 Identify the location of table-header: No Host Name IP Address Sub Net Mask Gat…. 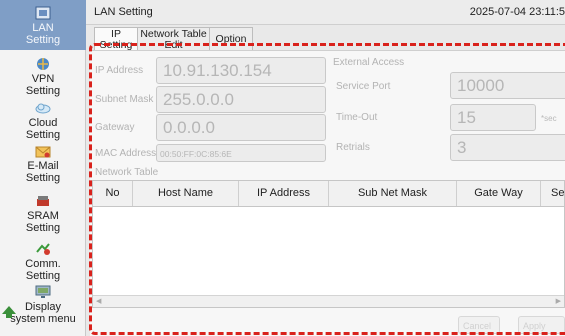
(328, 194).